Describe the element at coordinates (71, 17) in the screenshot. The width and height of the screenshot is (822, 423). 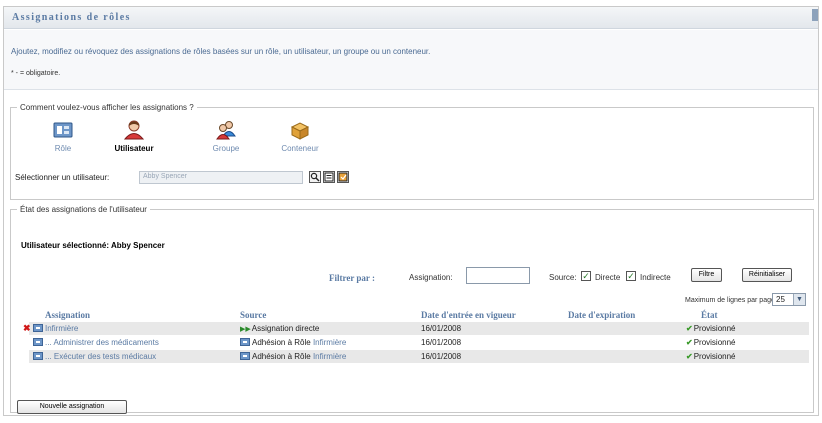
I see `page-title: Assignations de rôles` at that location.